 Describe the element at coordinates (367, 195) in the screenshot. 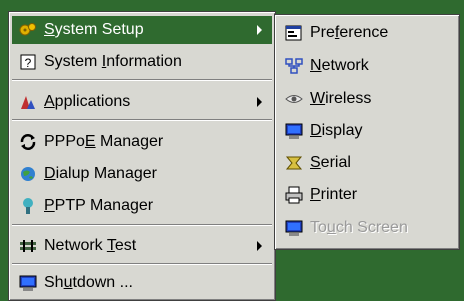

I see `submenu-item-printer: Printer` at that location.